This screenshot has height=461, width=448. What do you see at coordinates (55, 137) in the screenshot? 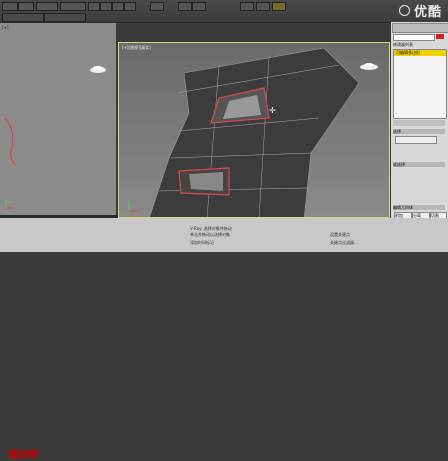
I see `left-viewport-canvas` at bounding box center [55, 137].